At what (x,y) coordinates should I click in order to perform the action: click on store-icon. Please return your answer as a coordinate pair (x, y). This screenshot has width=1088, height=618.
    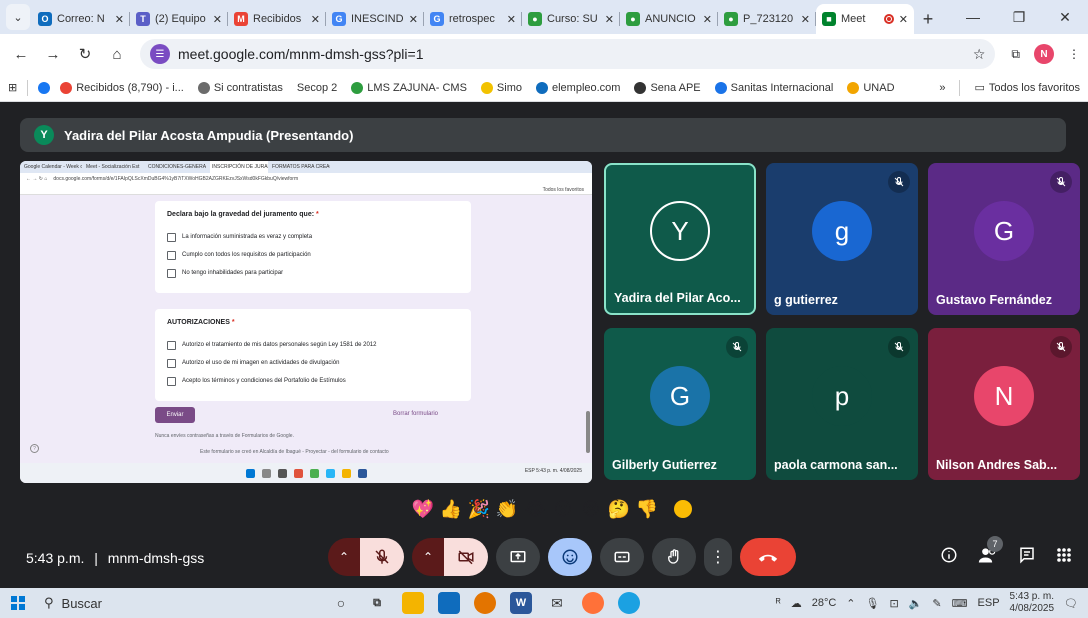
    Looking at the image, I should click on (449, 603).